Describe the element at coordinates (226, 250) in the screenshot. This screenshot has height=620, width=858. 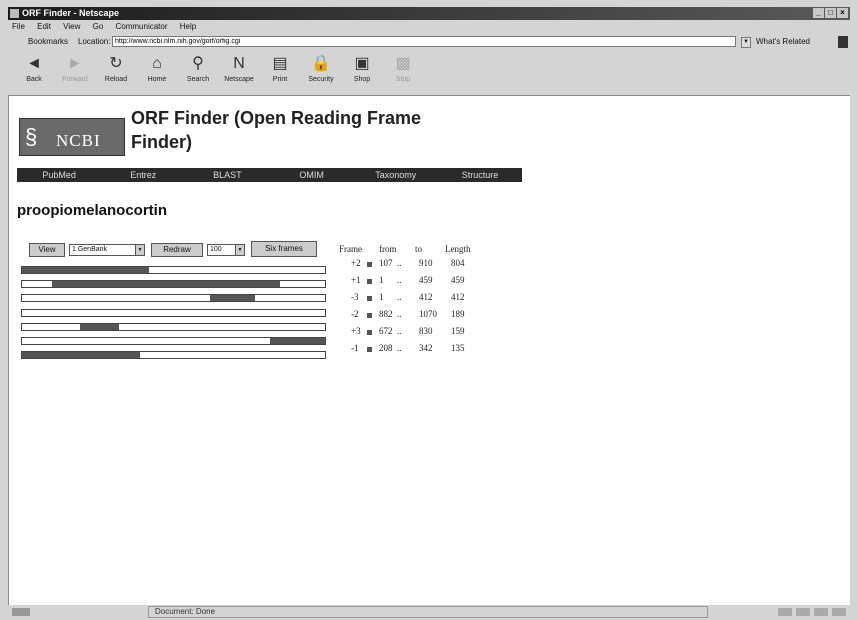
I see `size-select: 100 ▼` at that location.